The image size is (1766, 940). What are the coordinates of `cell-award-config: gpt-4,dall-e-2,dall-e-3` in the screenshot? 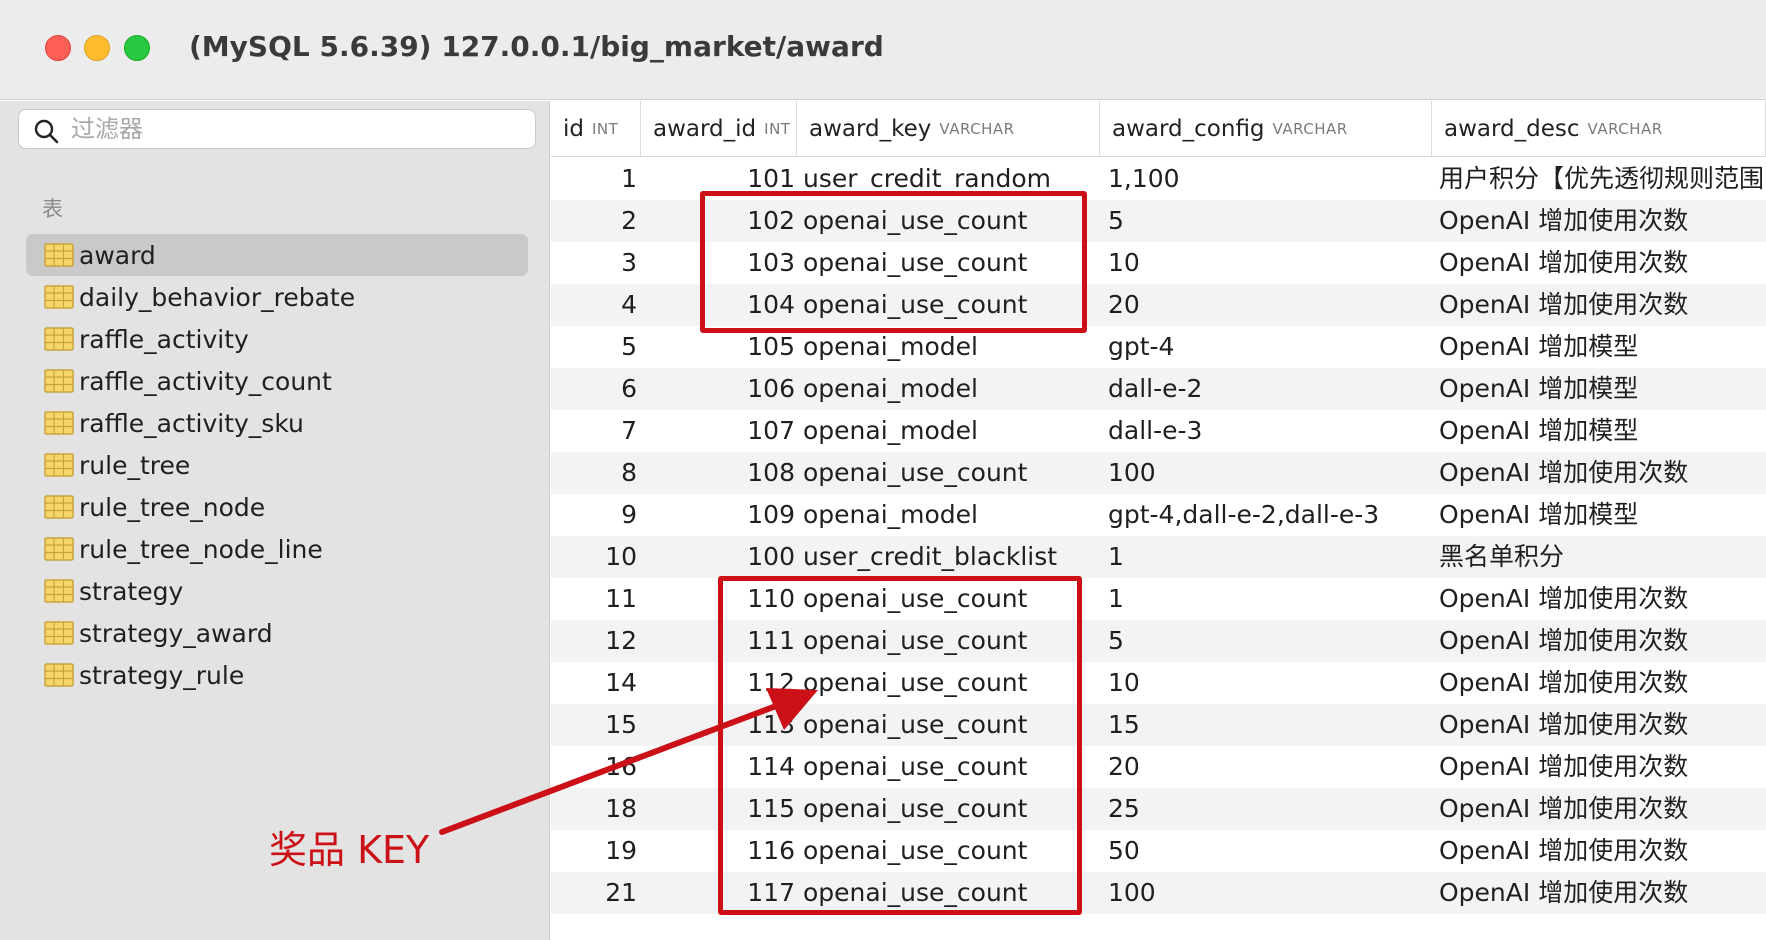 It's located at (1268, 515).